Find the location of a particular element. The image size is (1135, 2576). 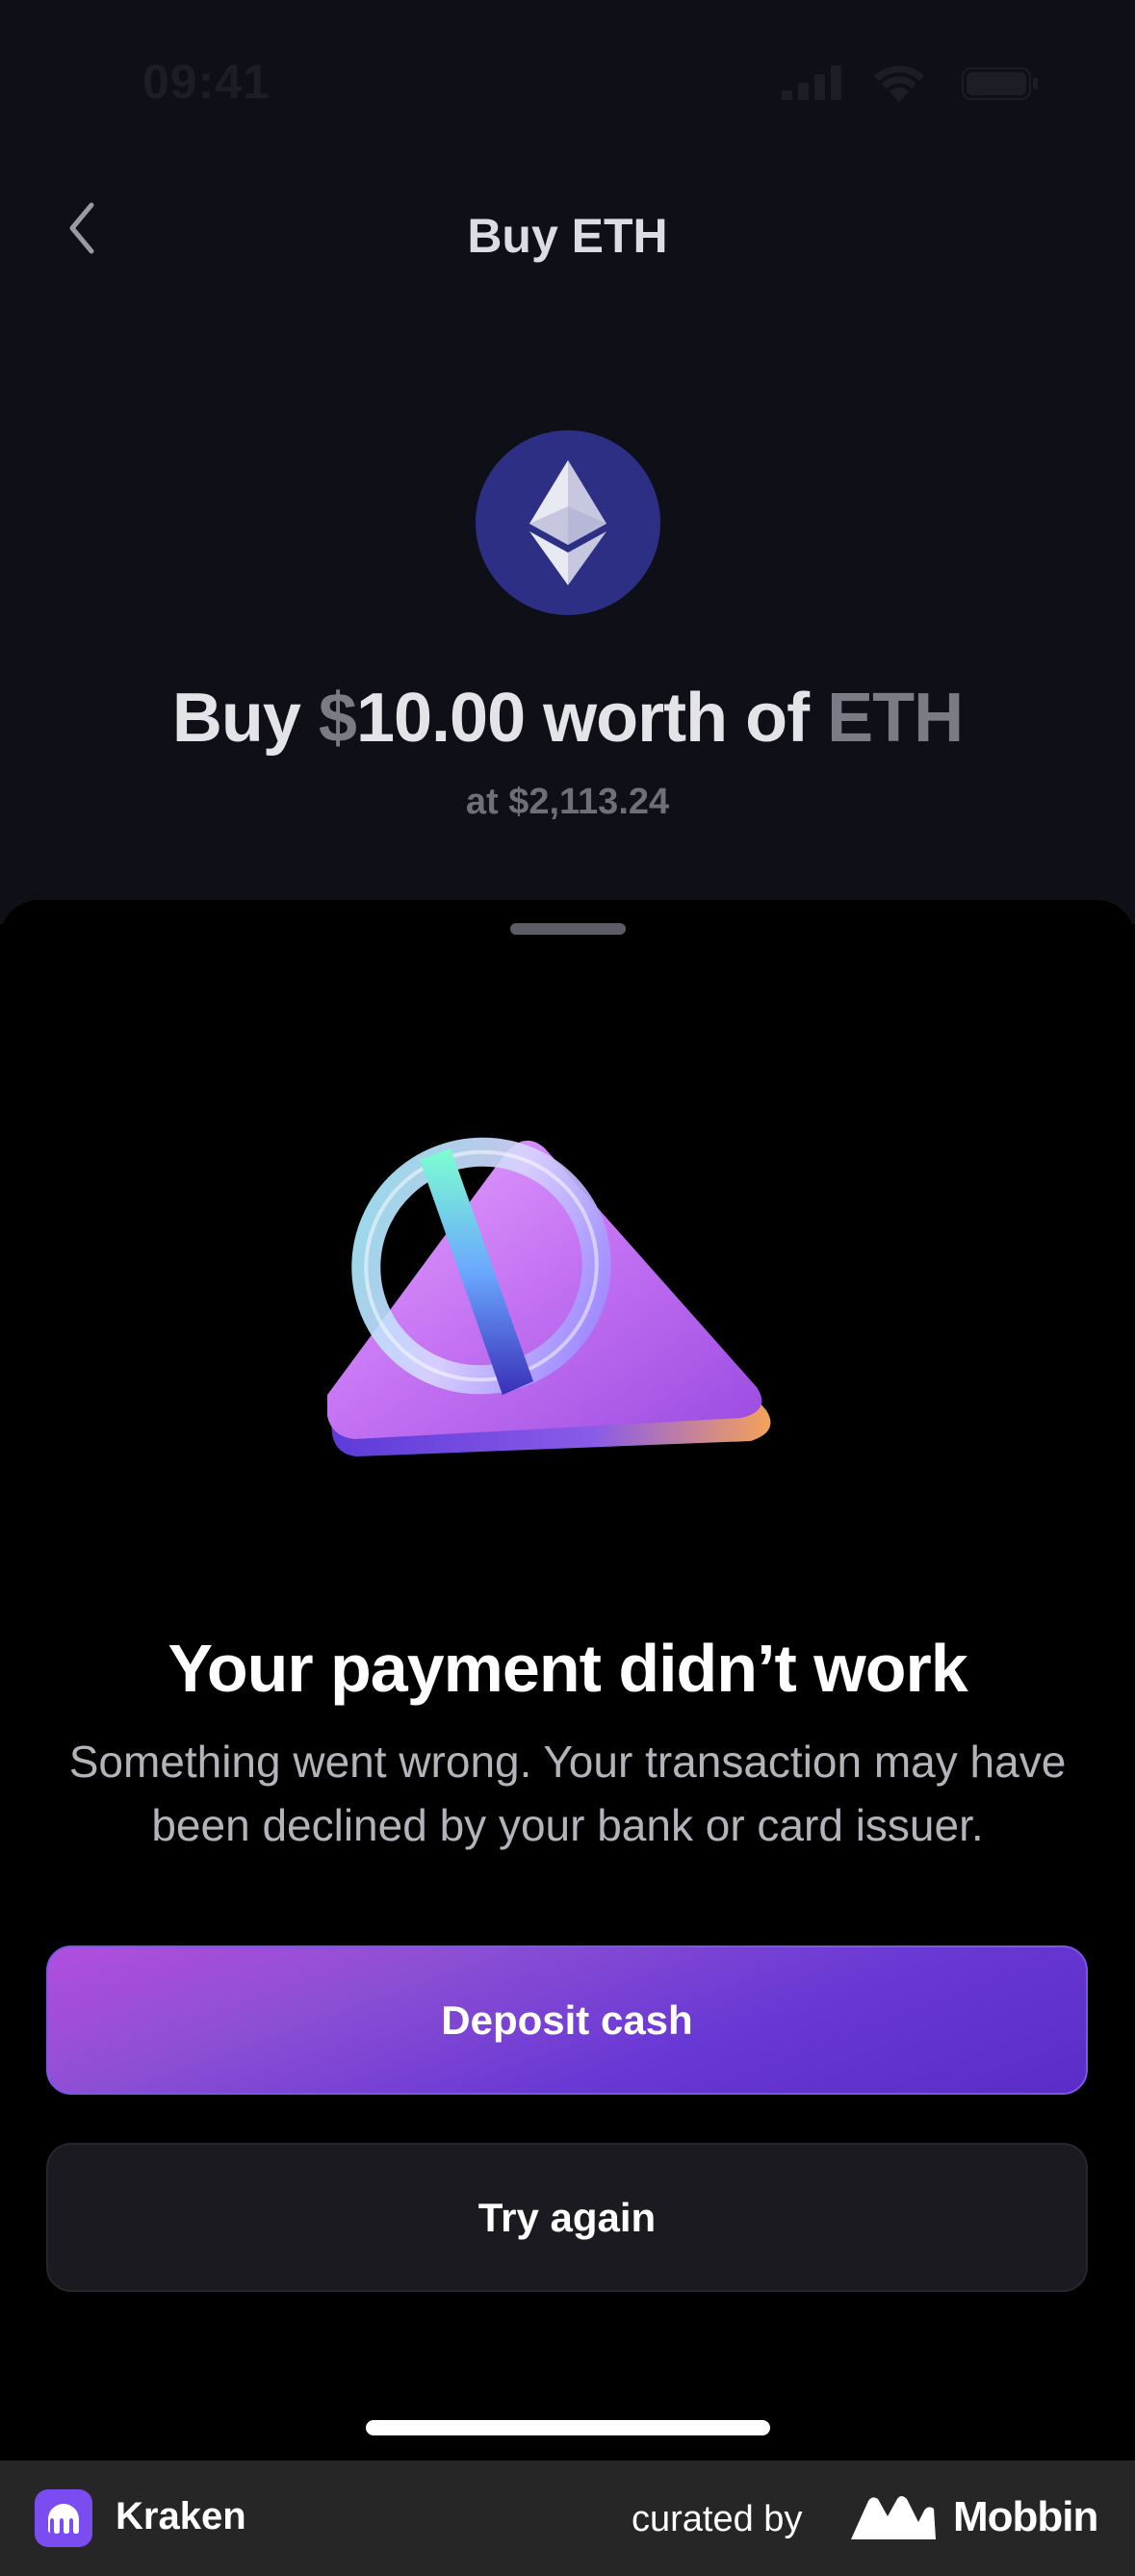

nav-header: Buy ETH is located at coordinates (567, 231).